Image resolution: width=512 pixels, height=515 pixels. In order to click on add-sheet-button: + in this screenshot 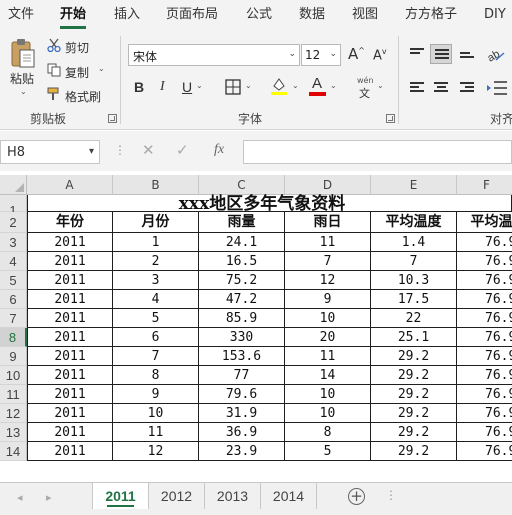, I will do `click(356, 496)`.